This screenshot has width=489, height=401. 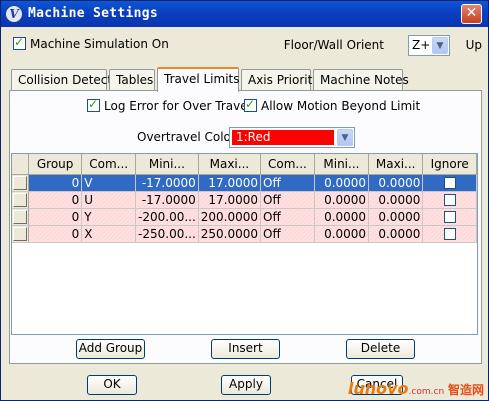 I want to click on cell-com1: U, so click(x=109, y=200).